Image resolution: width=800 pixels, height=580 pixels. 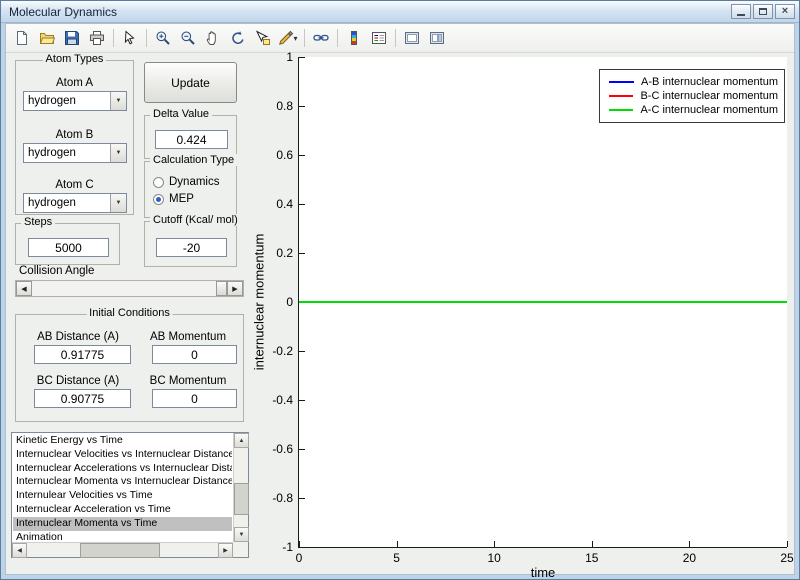 What do you see at coordinates (163, 38) in the screenshot?
I see `zoom-in-button` at bounding box center [163, 38].